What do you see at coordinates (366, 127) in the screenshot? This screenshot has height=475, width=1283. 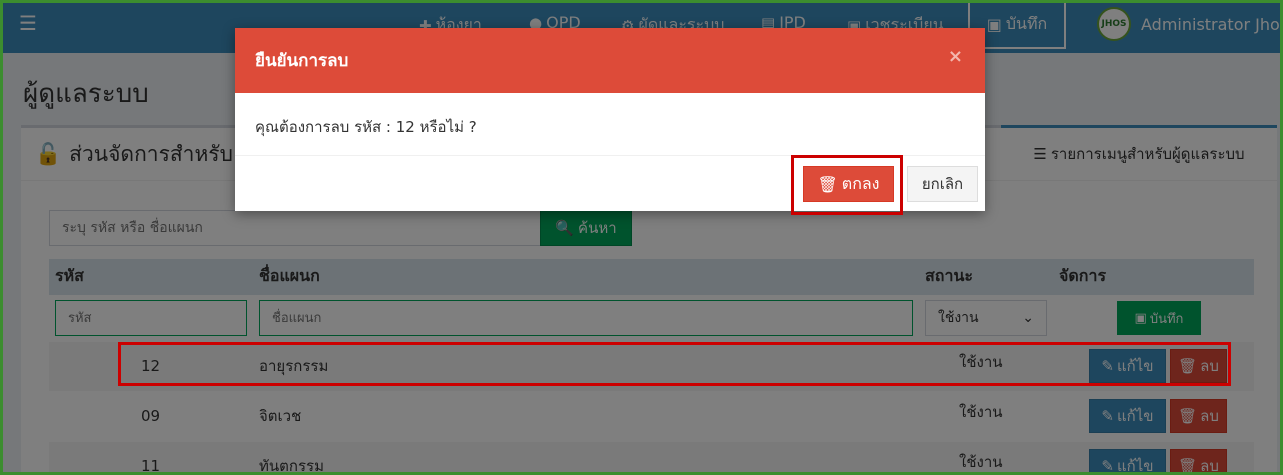 I see `modal-message: คุณต้องการลบ รหัส : 12 หรือไม่ ?` at bounding box center [366, 127].